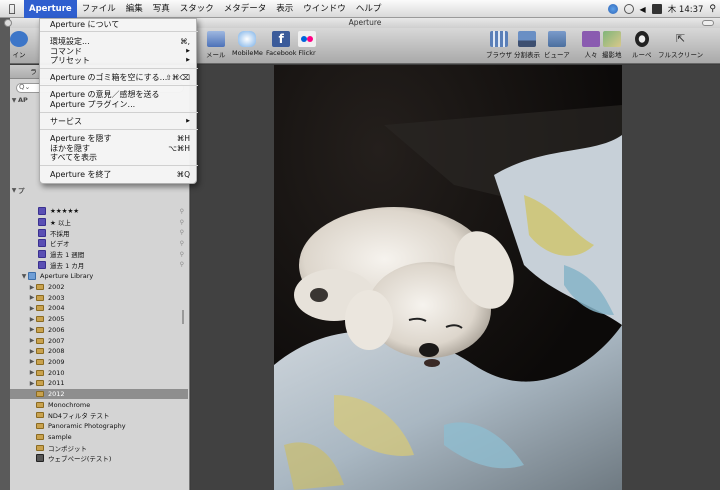  I want to click on sidebar-item-smart: 不採用 ⚲, so click(100, 232).